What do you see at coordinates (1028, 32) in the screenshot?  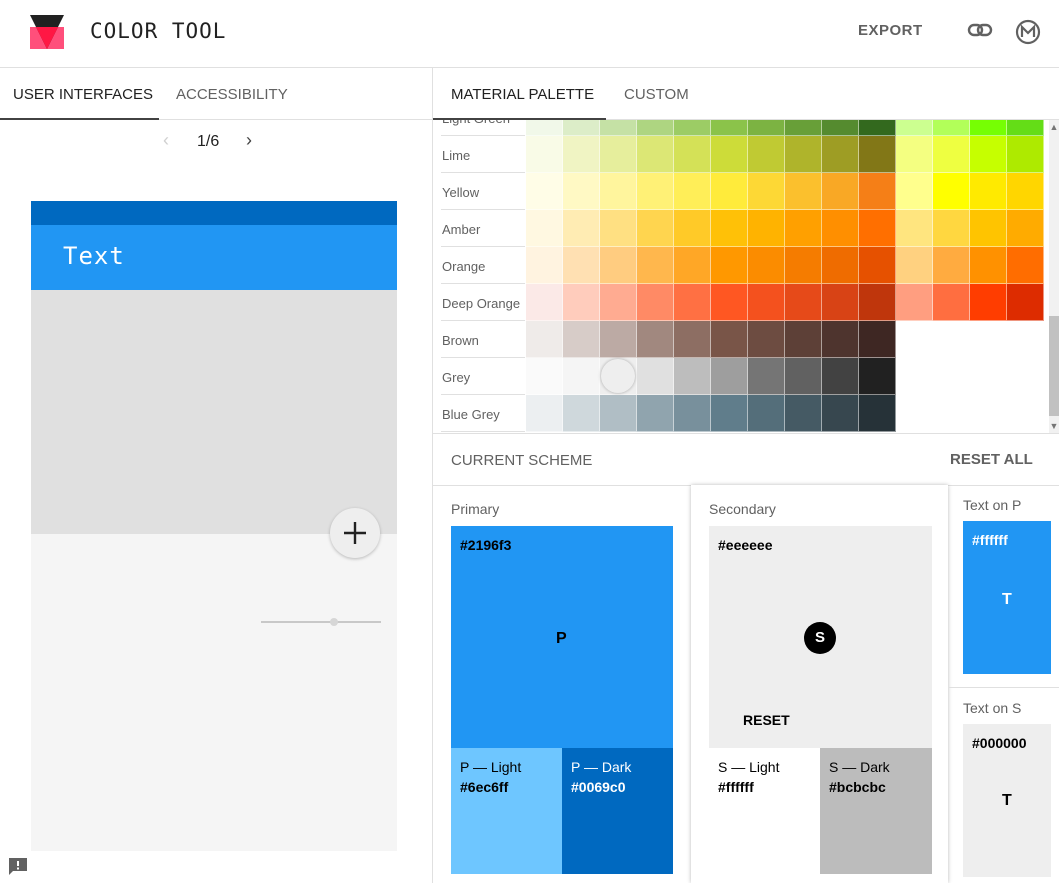 I see `material-icon` at bounding box center [1028, 32].